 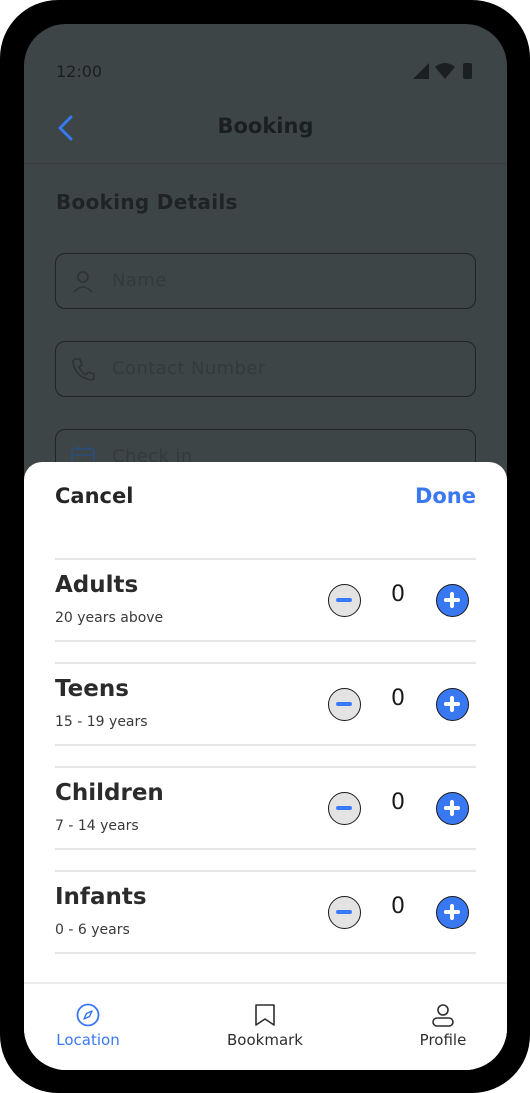 What do you see at coordinates (265, 600) in the screenshot?
I see `guest-row-adults: Adults 20 years above 0` at bounding box center [265, 600].